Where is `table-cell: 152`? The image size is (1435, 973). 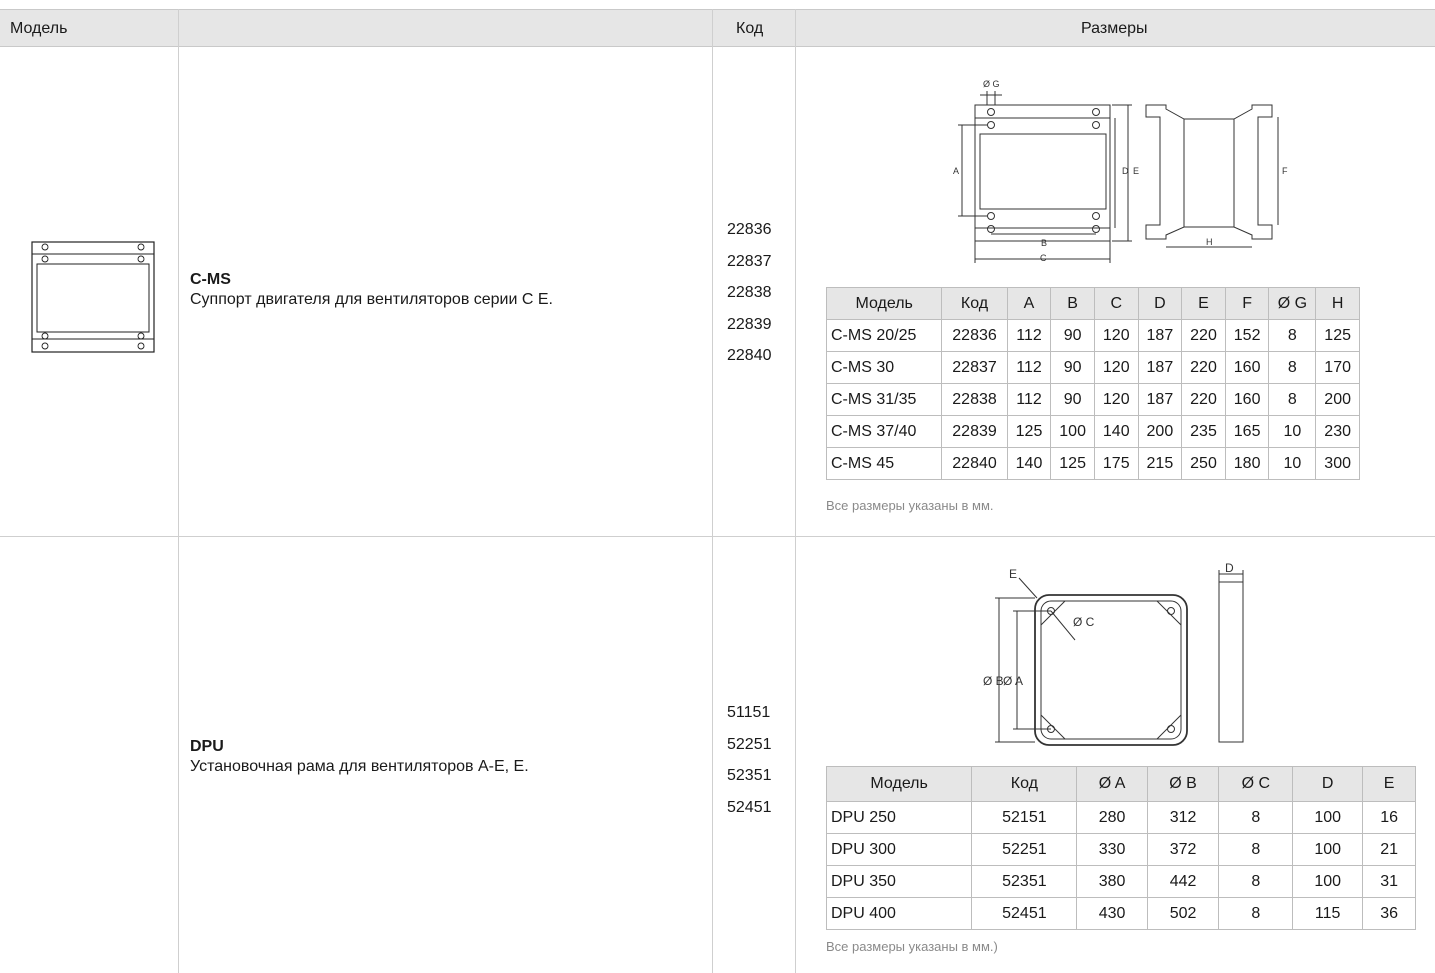
table-cell: 152 is located at coordinates (1247, 335).